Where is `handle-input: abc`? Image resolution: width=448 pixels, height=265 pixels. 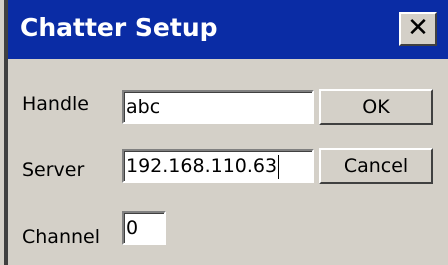
handle-input: abc is located at coordinates (218, 107).